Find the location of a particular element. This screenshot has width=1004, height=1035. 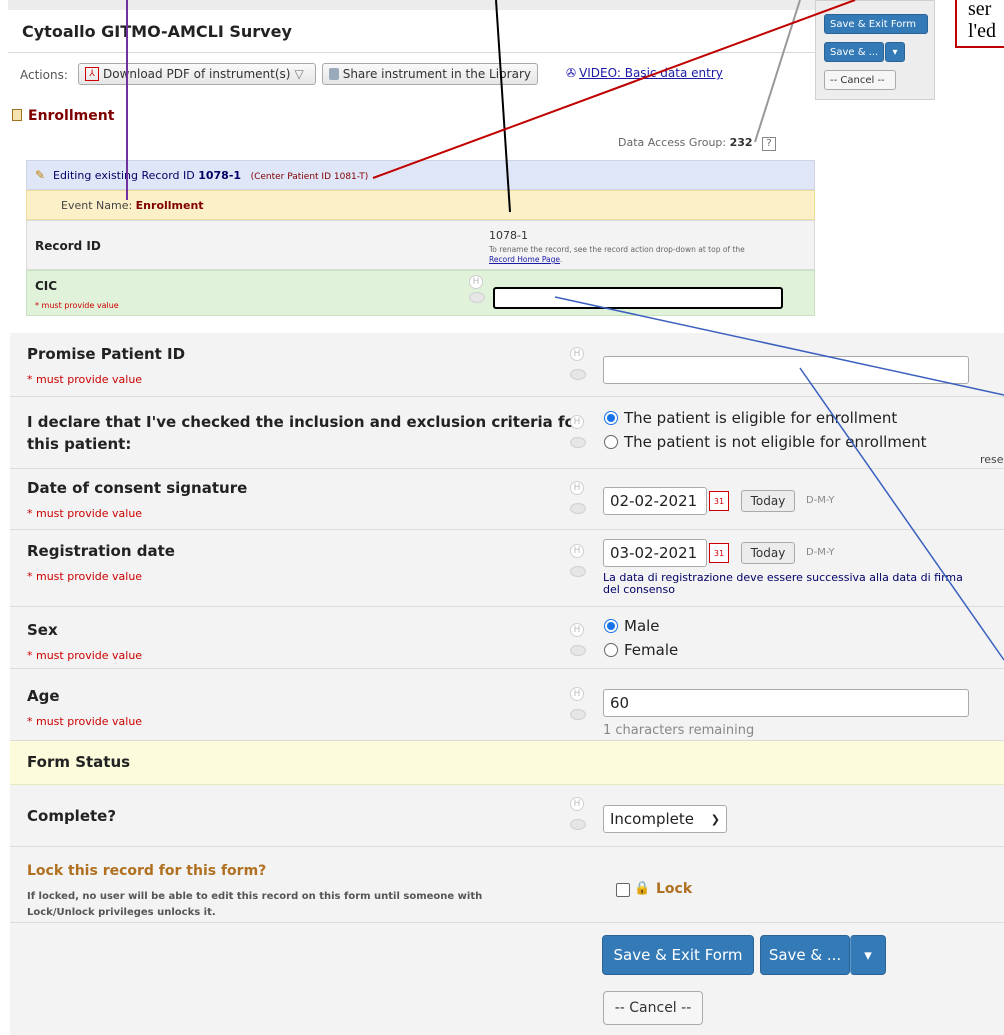

promise-id-input is located at coordinates (786, 370).